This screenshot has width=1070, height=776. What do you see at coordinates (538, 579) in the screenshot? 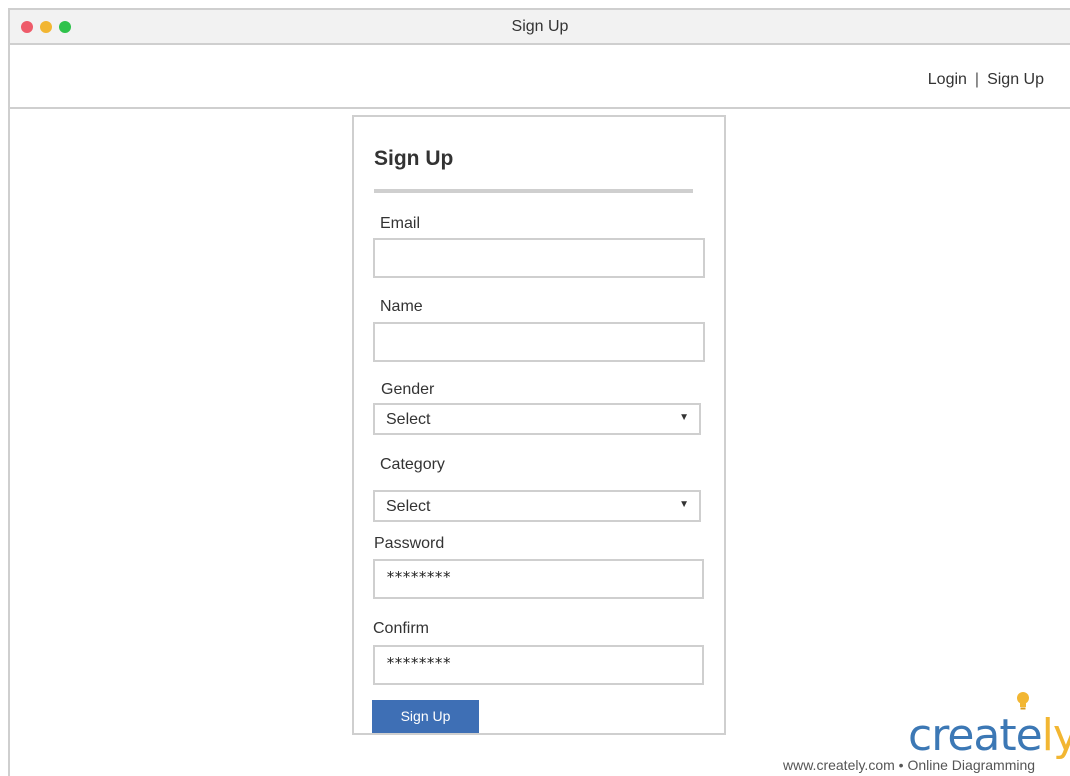
I see `password-field: ********` at bounding box center [538, 579].